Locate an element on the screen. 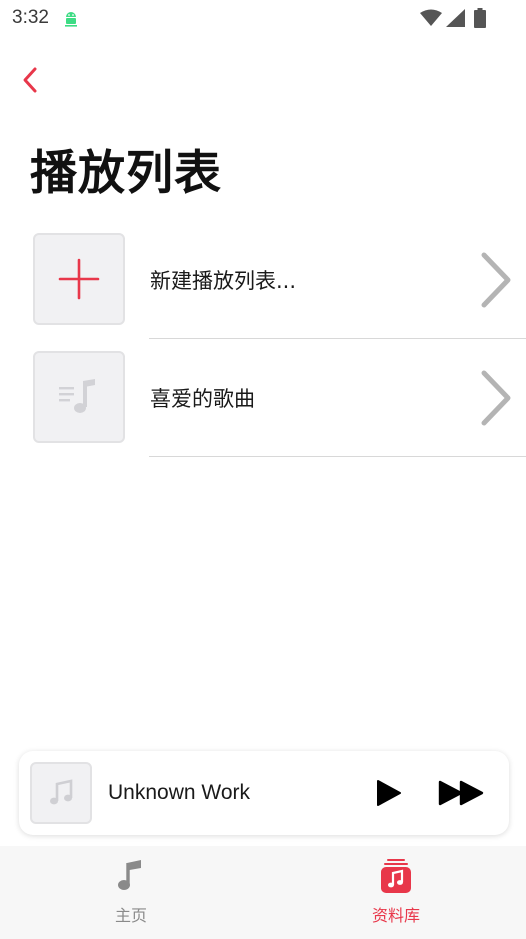 This screenshot has height=939, width=526. page-title: 播放列表 is located at coordinates (126, 173).